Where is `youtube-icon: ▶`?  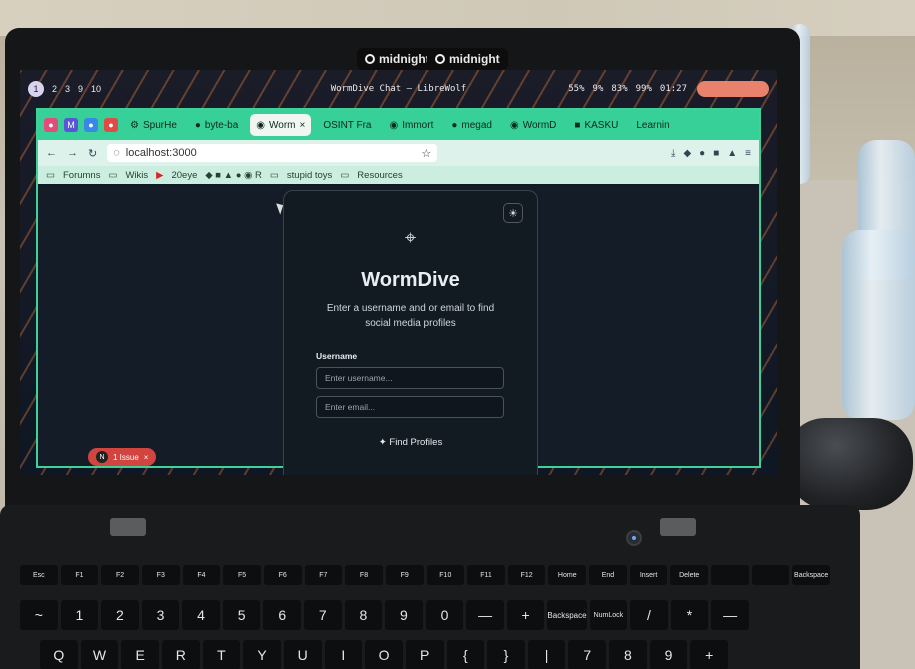 youtube-icon: ▶ is located at coordinates (159, 175).